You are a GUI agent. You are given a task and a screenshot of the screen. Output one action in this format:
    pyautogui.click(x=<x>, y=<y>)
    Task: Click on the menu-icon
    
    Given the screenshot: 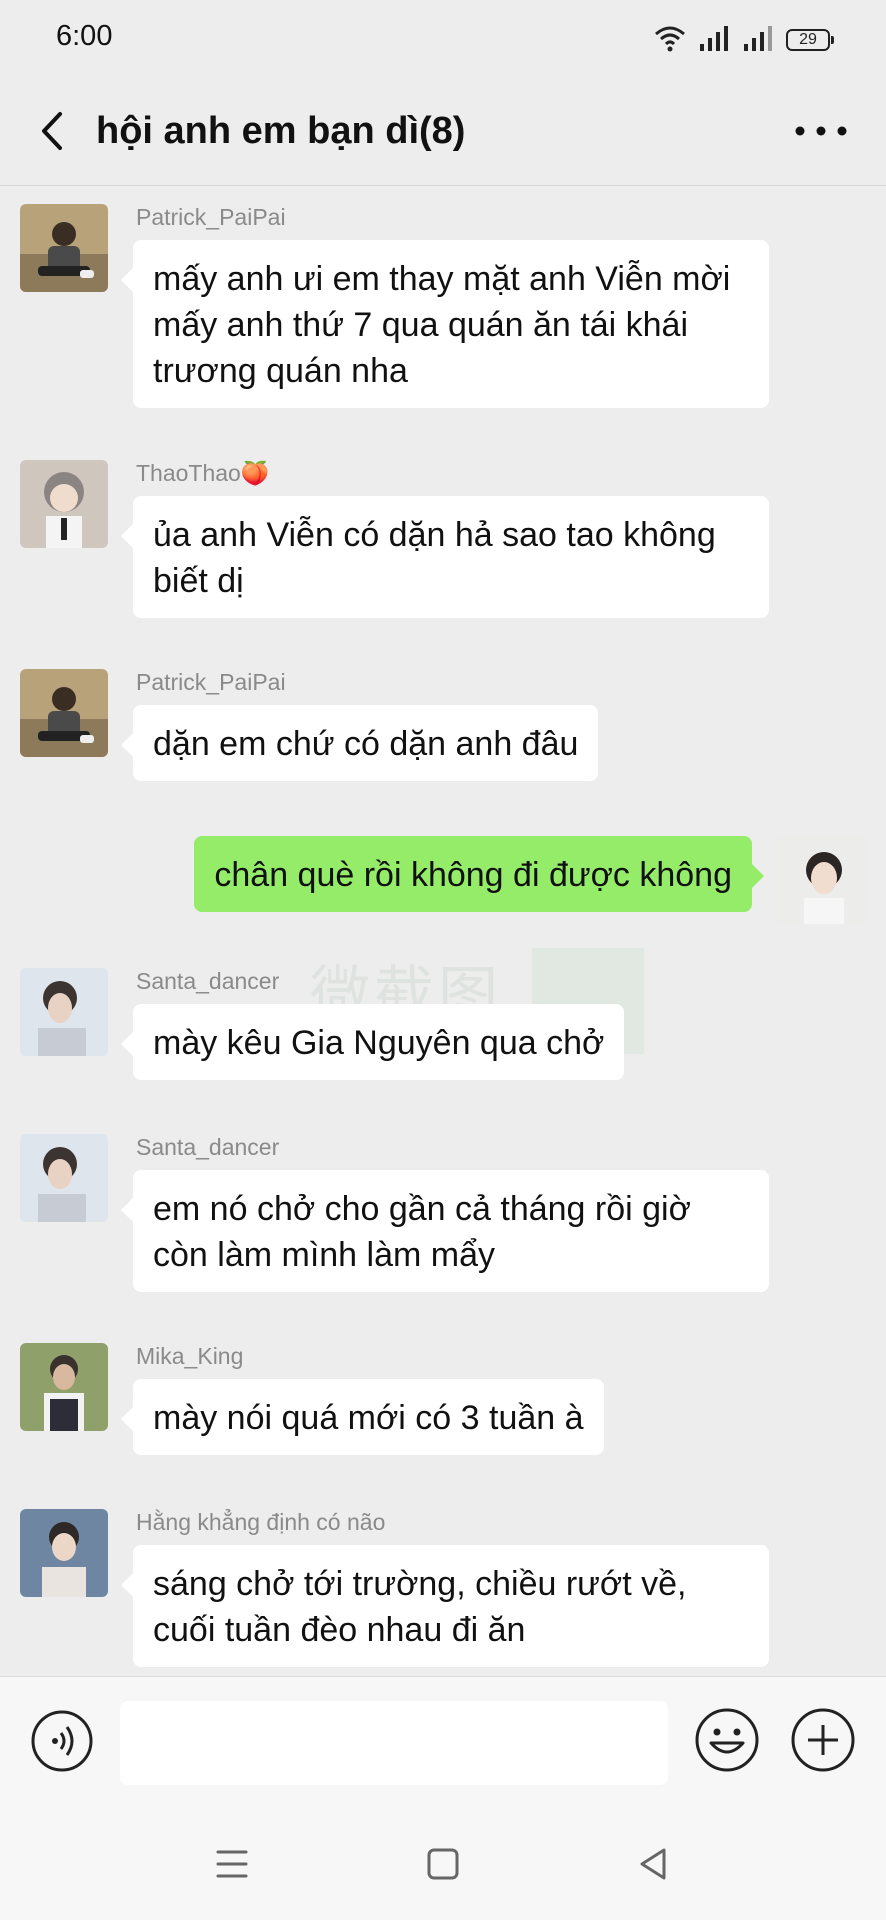 What is the action you would take?
    pyautogui.click(x=232, y=1864)
    